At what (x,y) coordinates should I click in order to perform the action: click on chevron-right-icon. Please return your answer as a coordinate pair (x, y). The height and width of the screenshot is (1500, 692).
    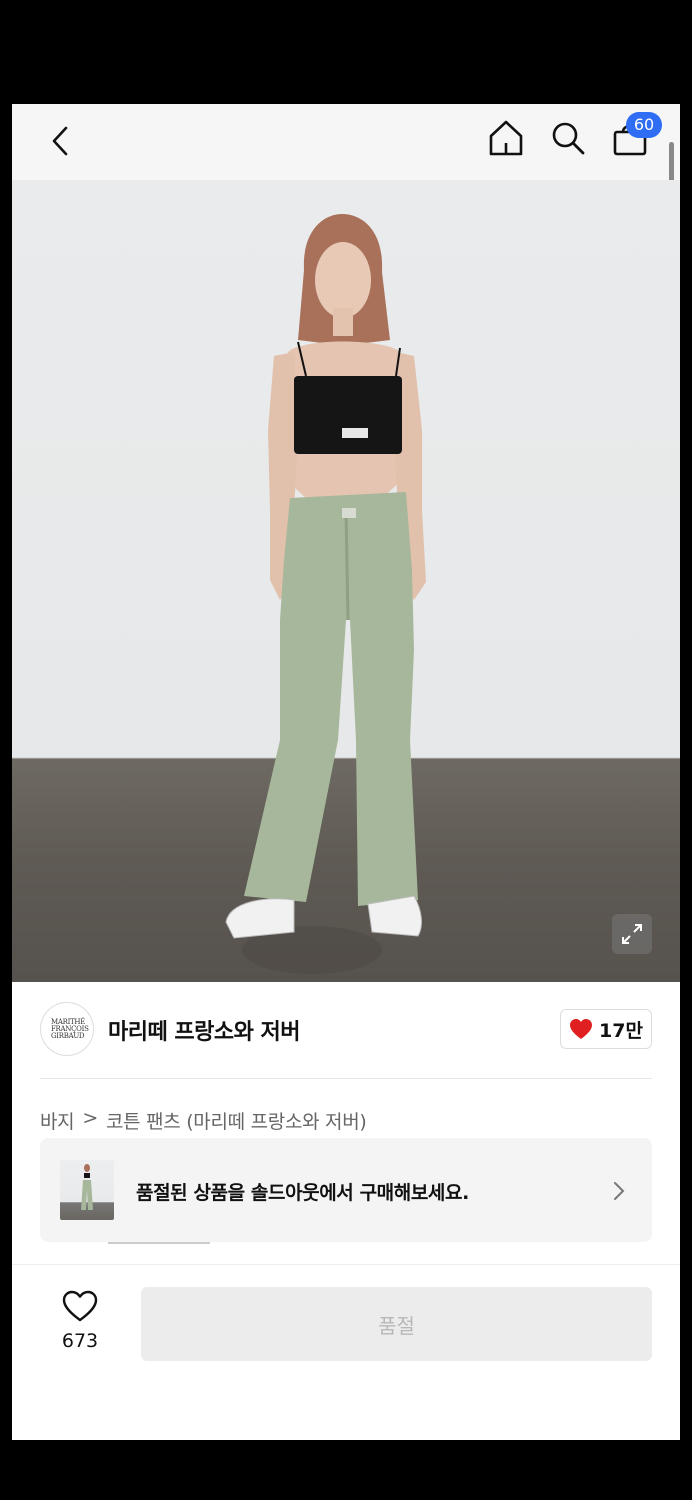
    Looking at the image, I should click on (619, 1191).